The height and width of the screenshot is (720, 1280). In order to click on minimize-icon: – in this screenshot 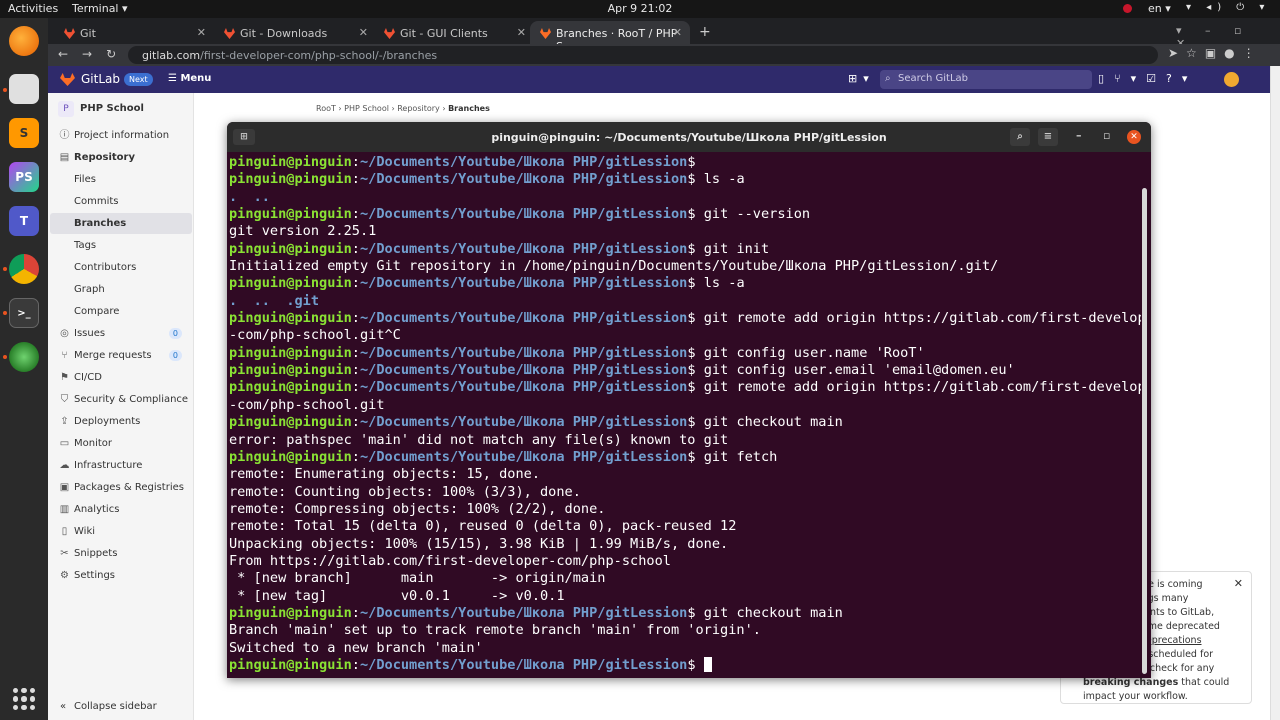, I will do `click(1079, 135)`.